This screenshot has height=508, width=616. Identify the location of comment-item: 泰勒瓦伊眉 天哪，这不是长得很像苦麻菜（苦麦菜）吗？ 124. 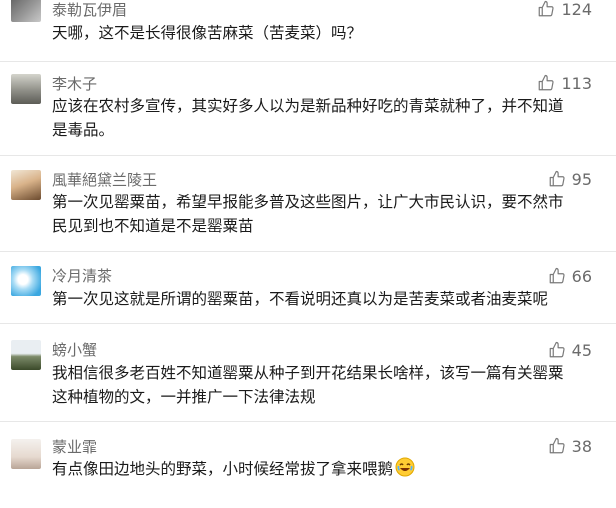
(308, 31).